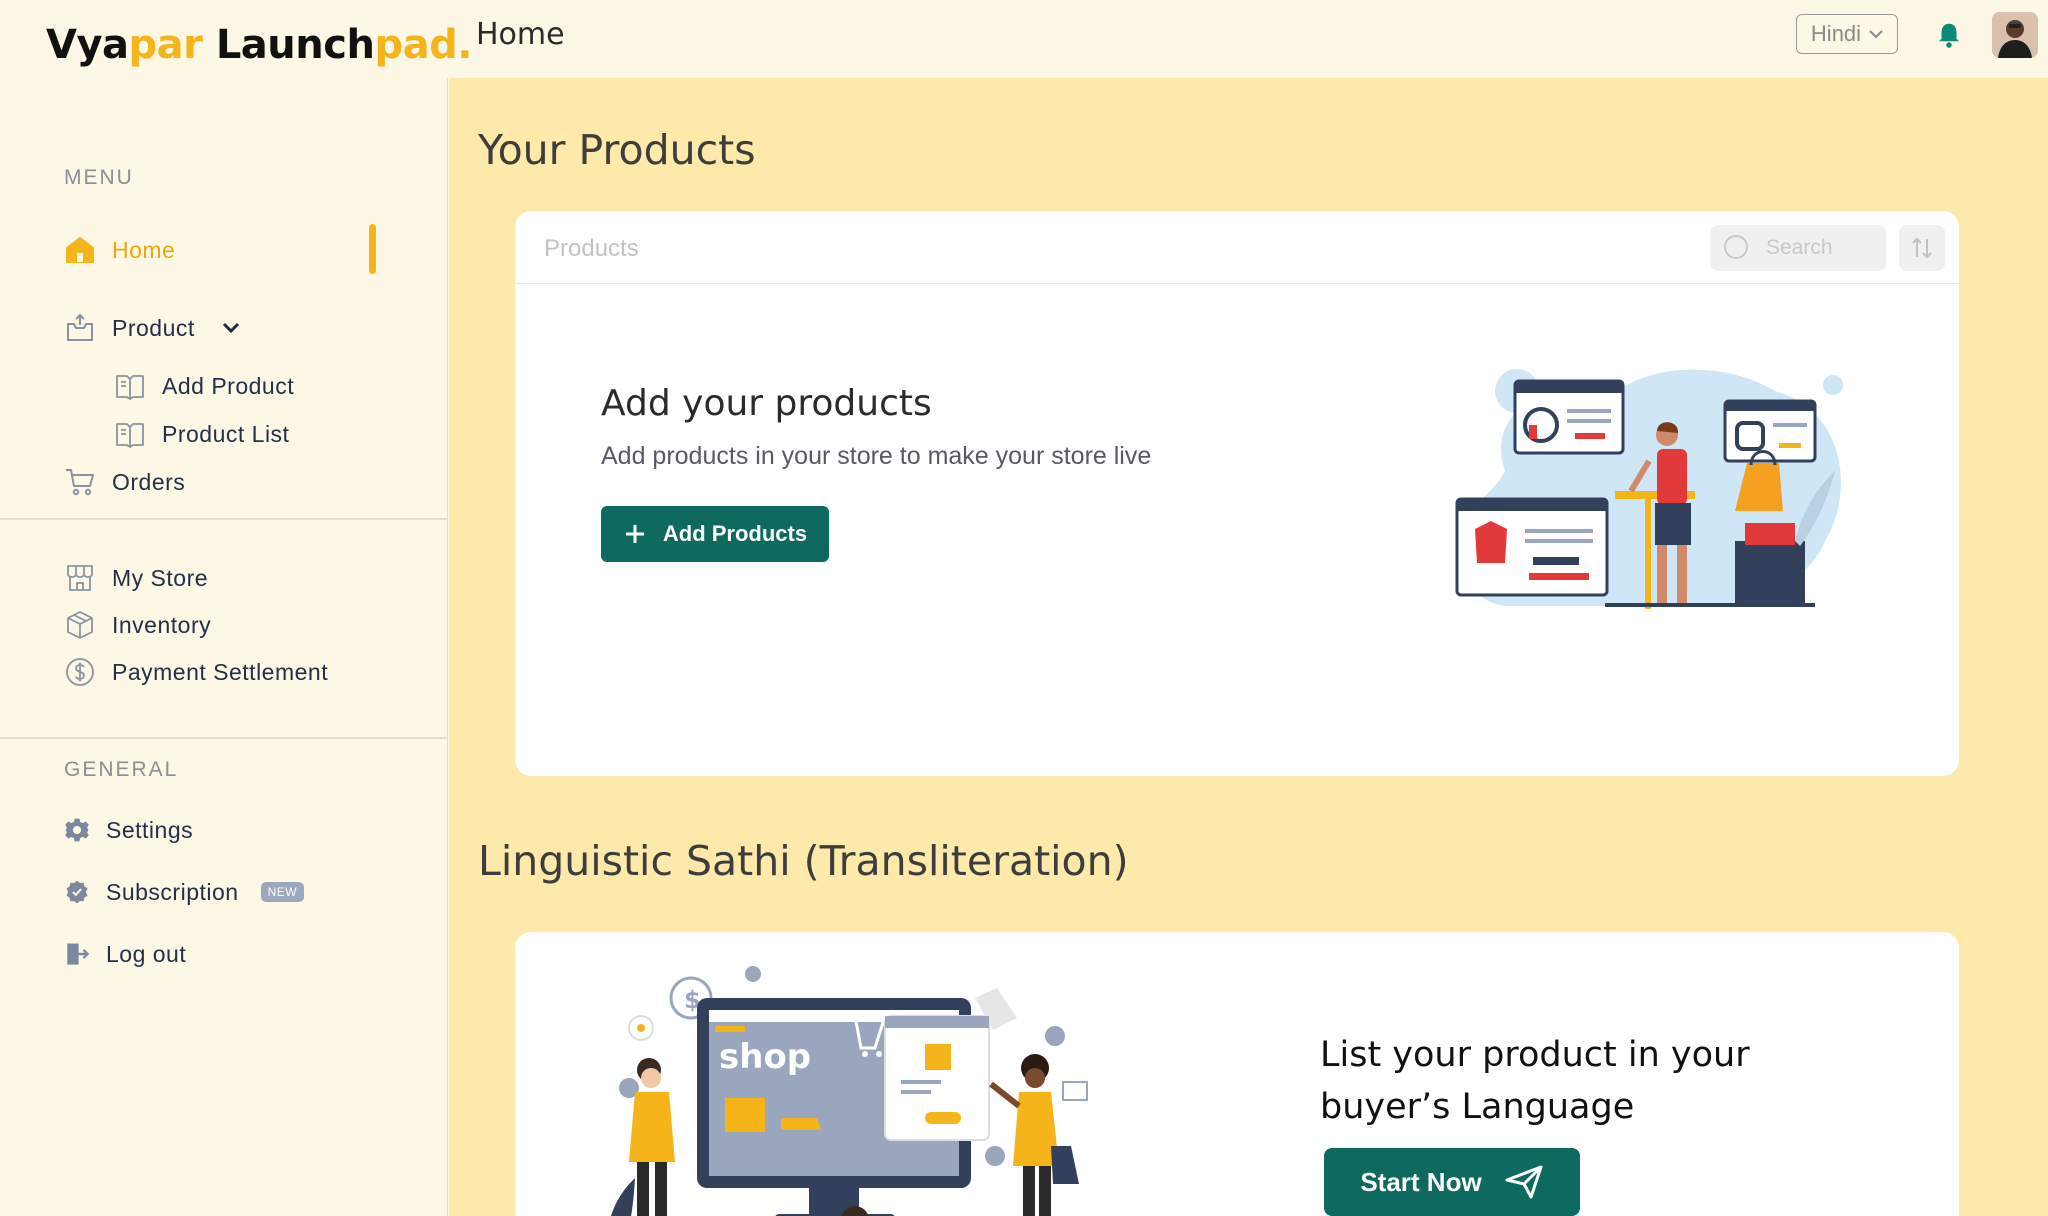 The width and height of the screenshot is (2048, 1216). I want to click on sidebar-item-subscription: Subscription NEW, so click(184, 892).